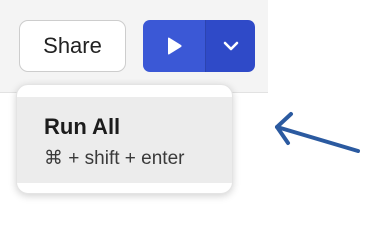 This screenshot has height=240, width=371. I want to click on arrow-left-icon, so click(317, 132).